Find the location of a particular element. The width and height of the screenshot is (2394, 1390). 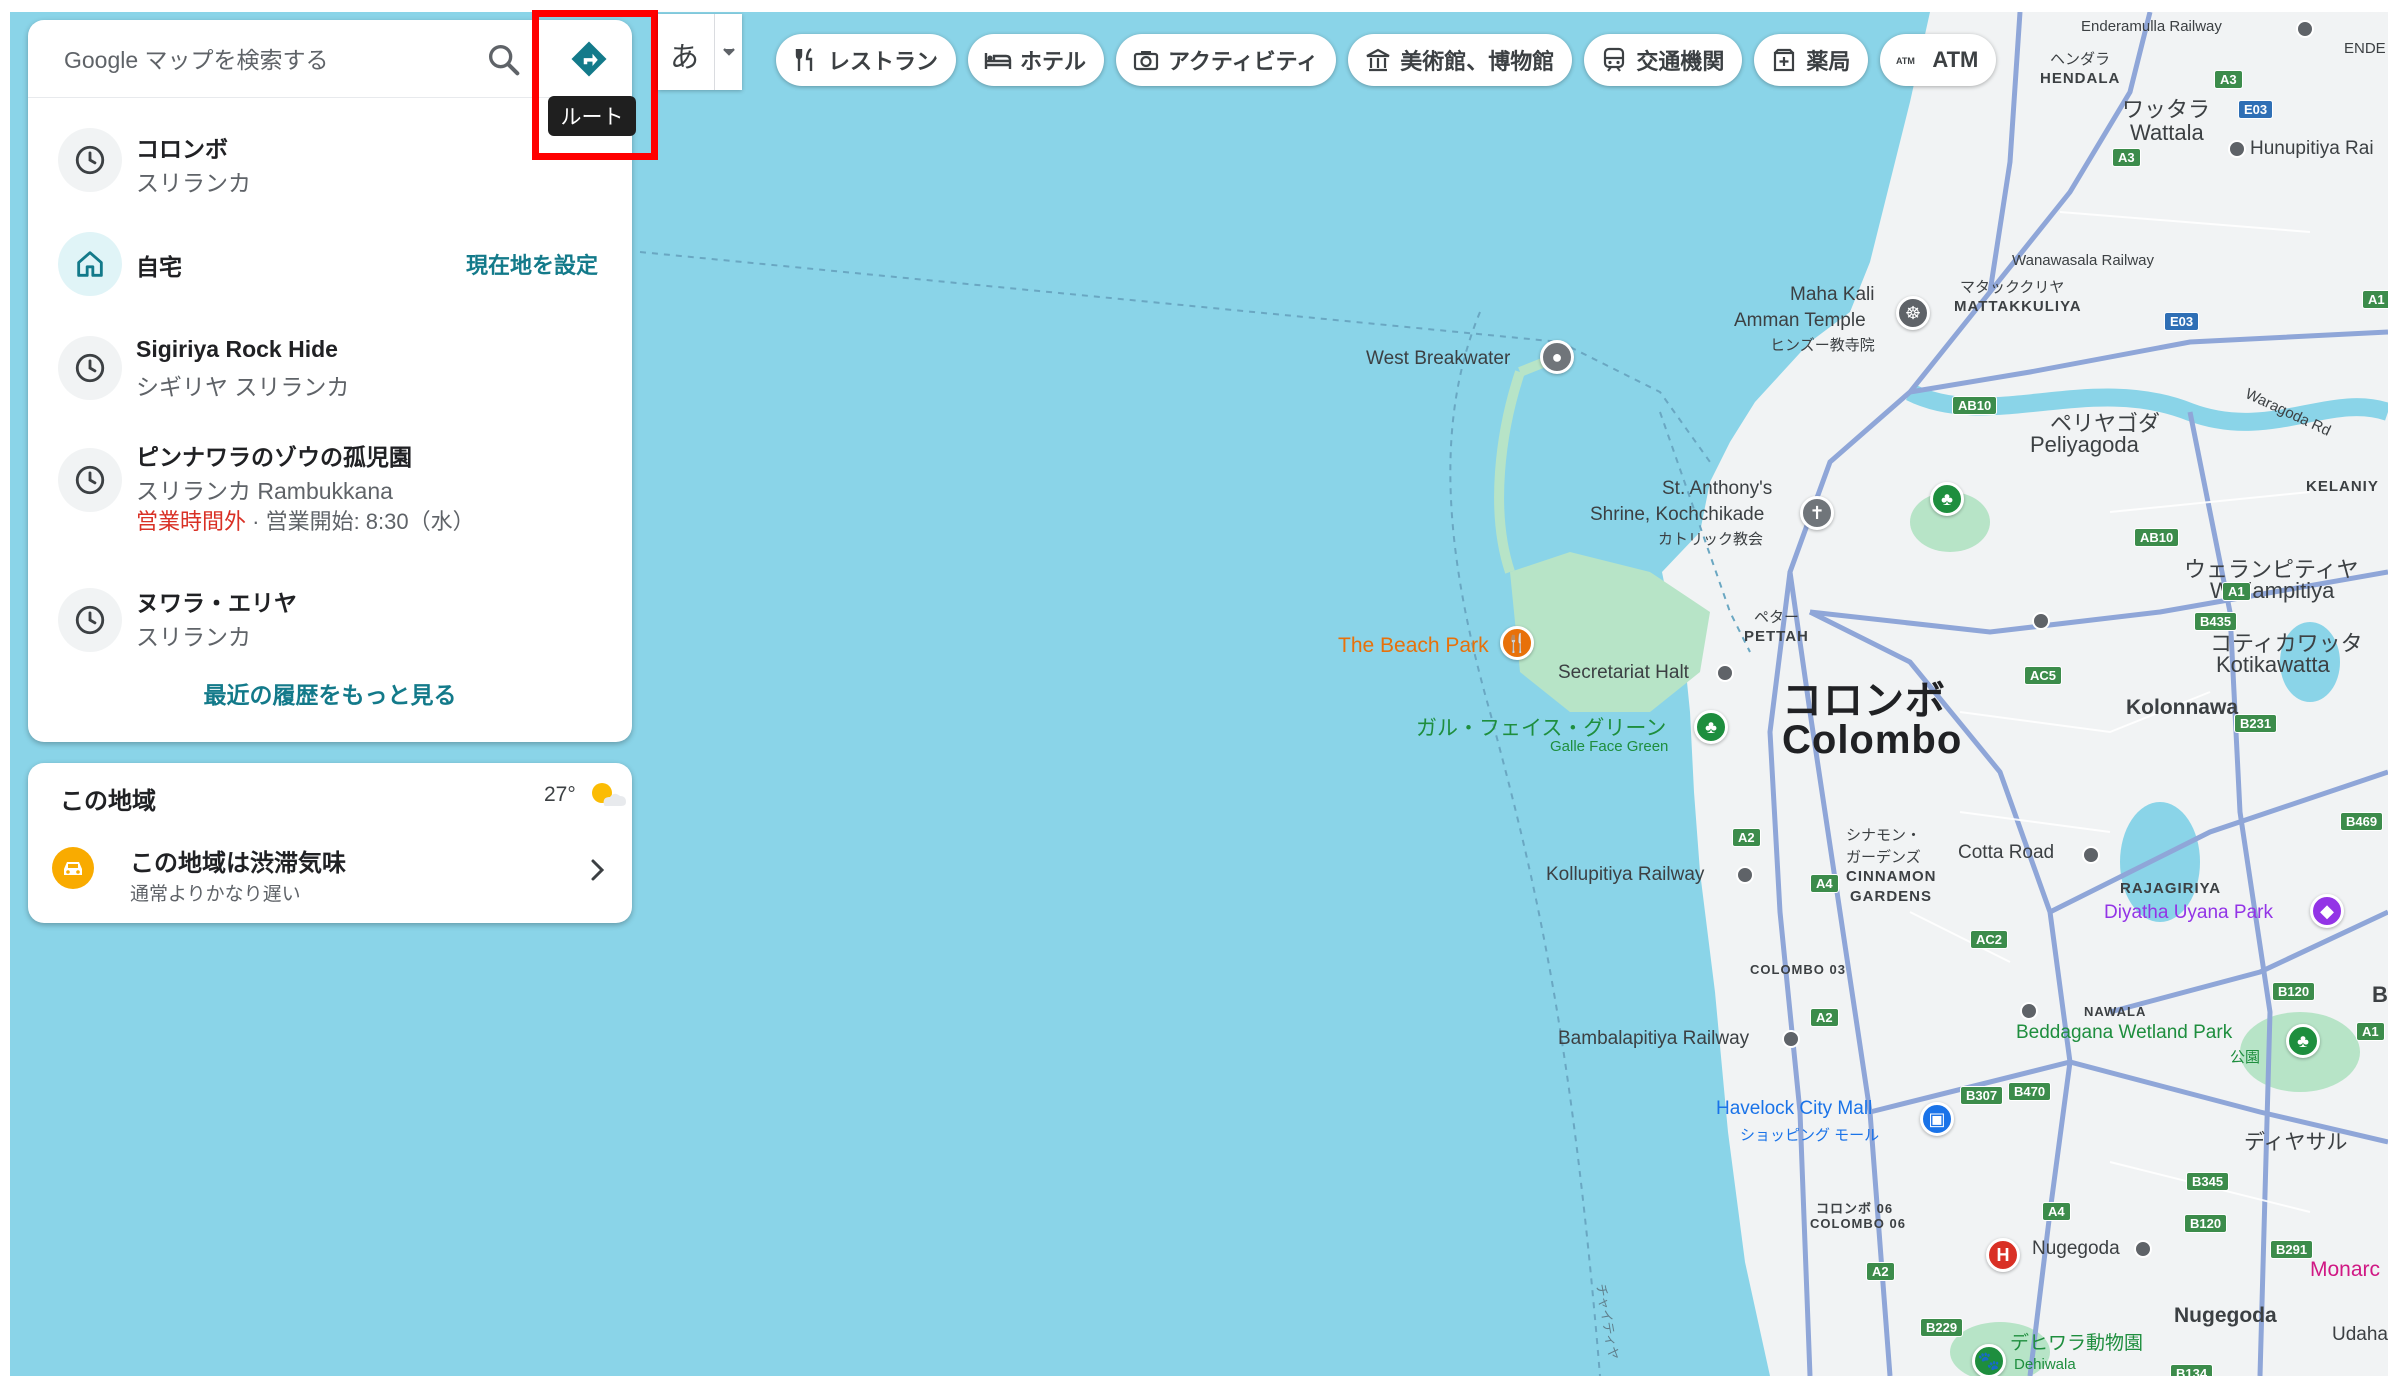

attraction-pin-icon: ◆ is located at coordinates (2327, 911).